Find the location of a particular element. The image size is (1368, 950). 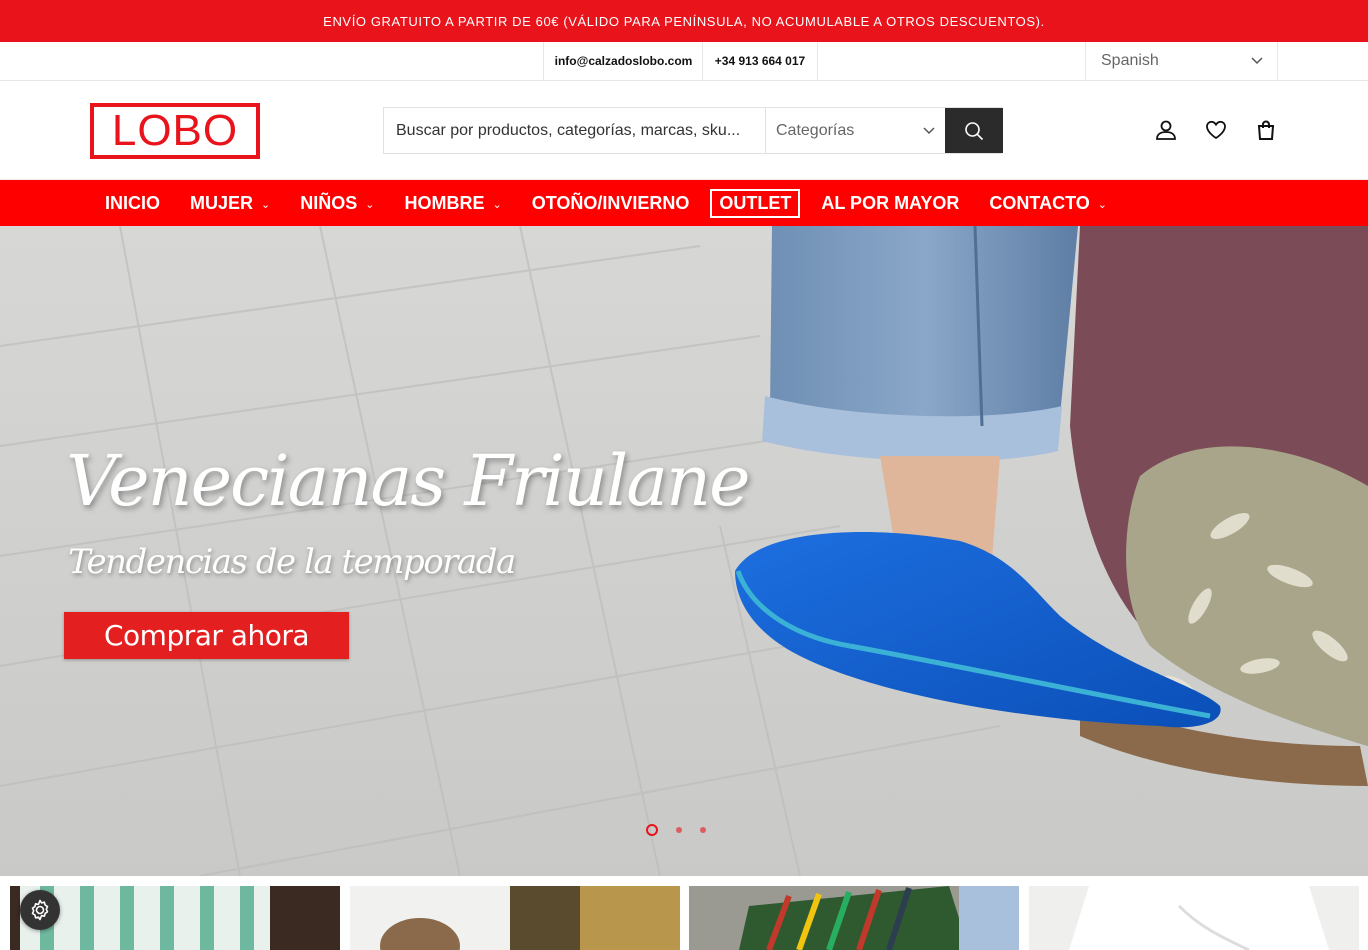

search-input is located at coordinates (574, 130).